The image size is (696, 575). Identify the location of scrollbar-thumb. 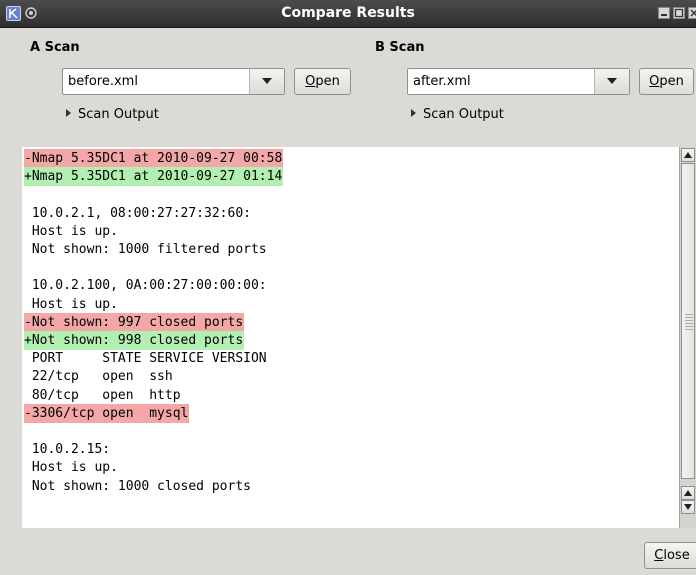
(688, 321).